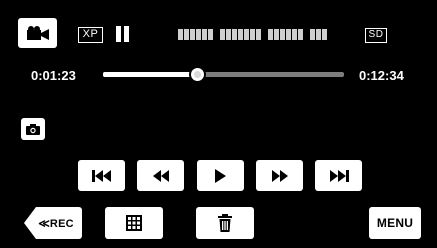  What do you see at coordinates (223, 74) in the screenshot?
I see `progress-track` at bounding box center [223, 74].